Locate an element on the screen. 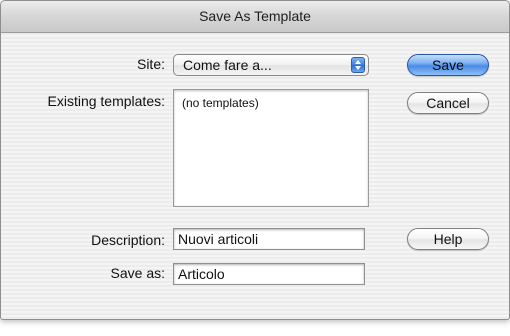 This screenshot has height=336, width=510. list-item: (no templates) is located at coordinates (220, 103).